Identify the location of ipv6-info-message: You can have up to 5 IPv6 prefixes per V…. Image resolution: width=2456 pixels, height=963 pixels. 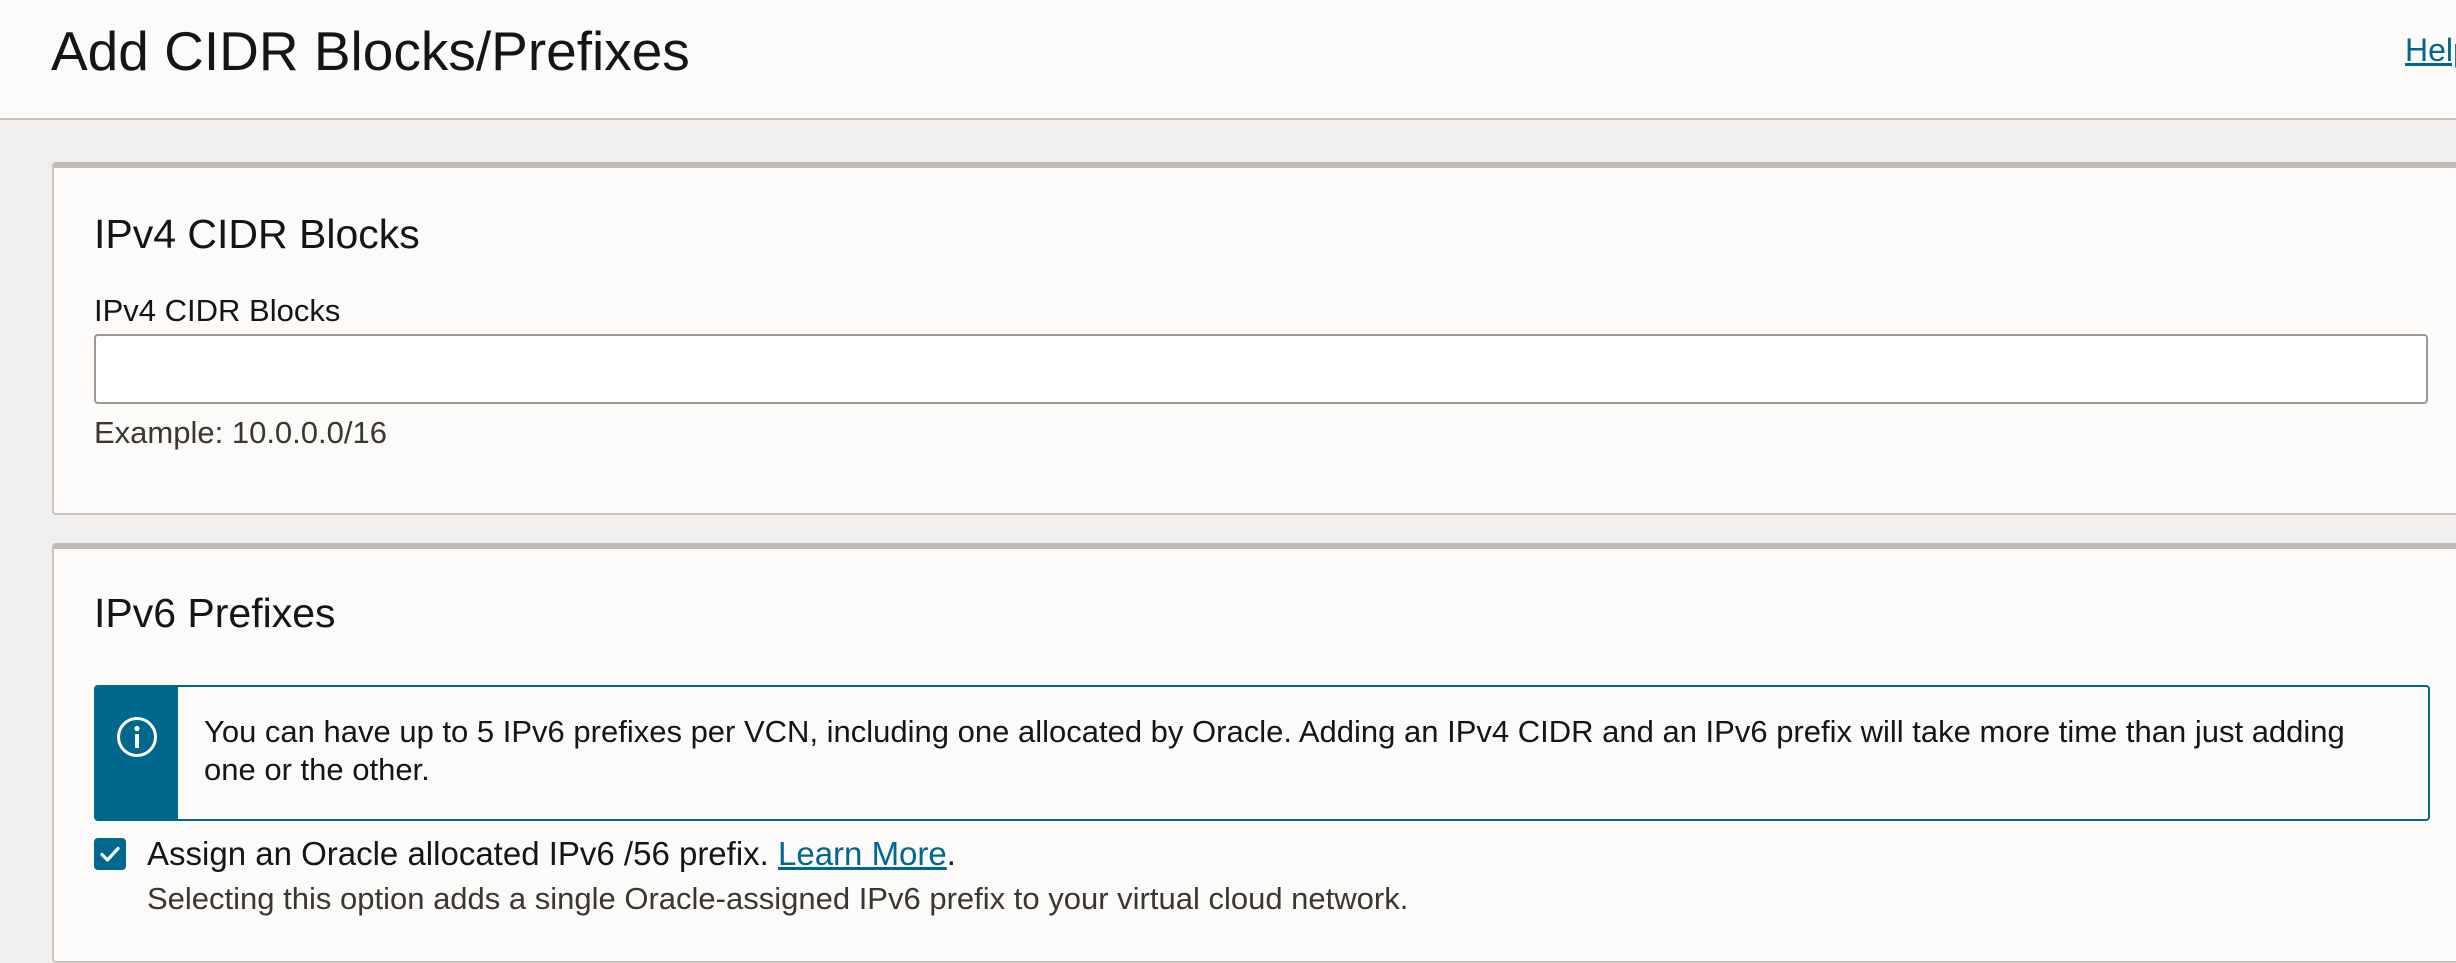
(1262, 753).